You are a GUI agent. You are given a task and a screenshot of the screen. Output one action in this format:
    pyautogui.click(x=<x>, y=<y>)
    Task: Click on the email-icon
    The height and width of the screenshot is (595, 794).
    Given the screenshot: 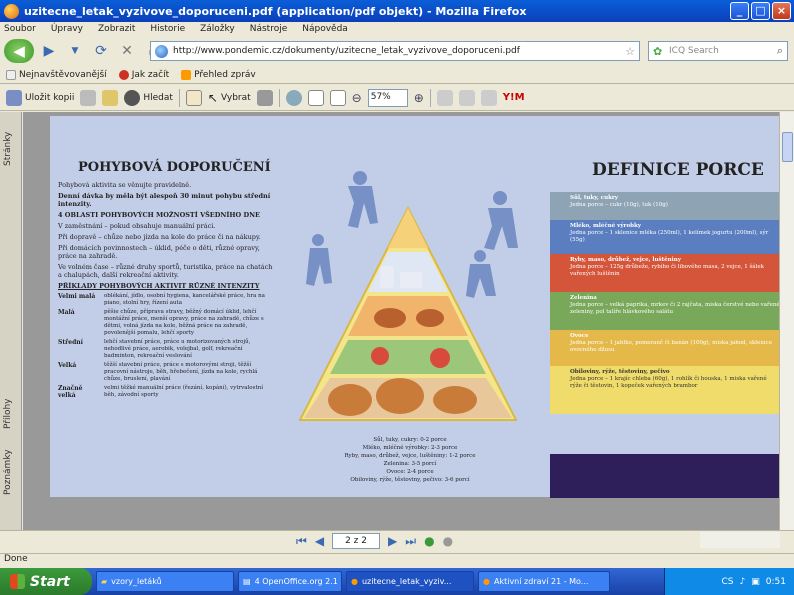 What is the action you would take?
    pyautogui.click(x=110, y=97)
    